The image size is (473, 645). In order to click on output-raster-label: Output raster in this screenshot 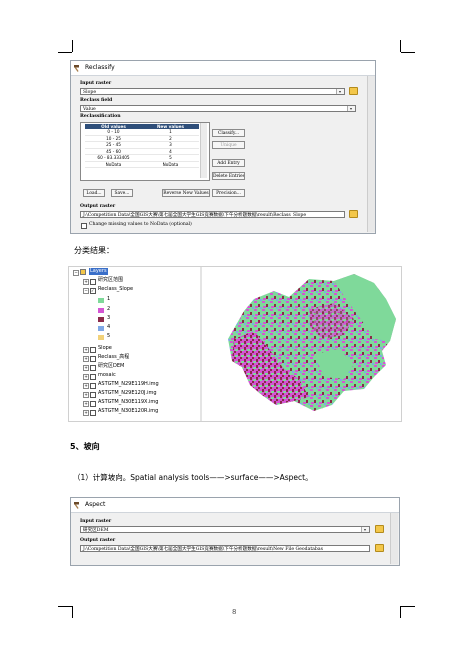, I will do `click(98, 540)`.